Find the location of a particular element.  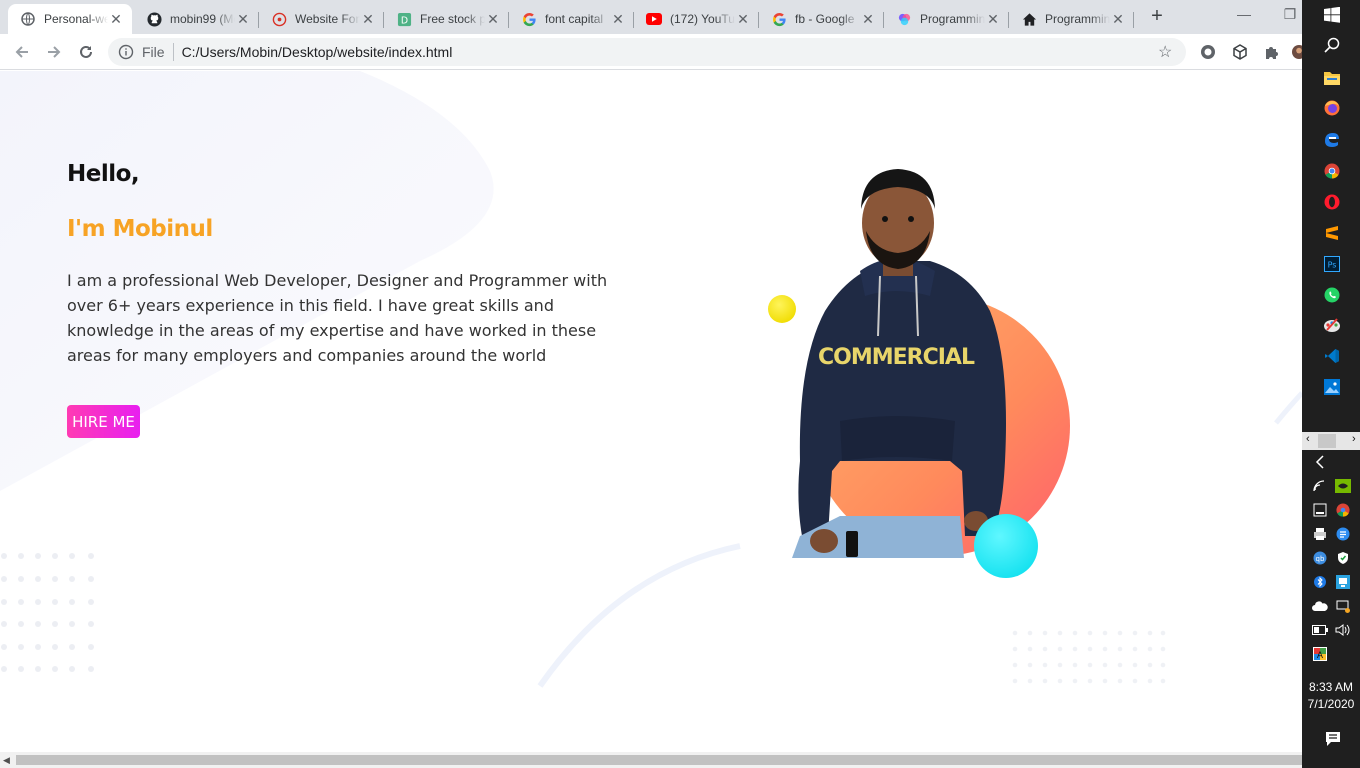

network-app-icon is located at coordinates (1343, 582).